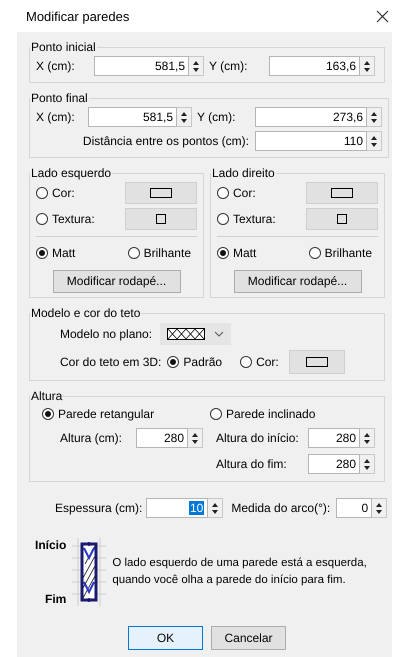 Image resolution: width=401 pixels, height=657 pixels. Describe the element at coordinates (271, 414) in the screenshot. I see `radio-label: Parede inclinado` at that location.